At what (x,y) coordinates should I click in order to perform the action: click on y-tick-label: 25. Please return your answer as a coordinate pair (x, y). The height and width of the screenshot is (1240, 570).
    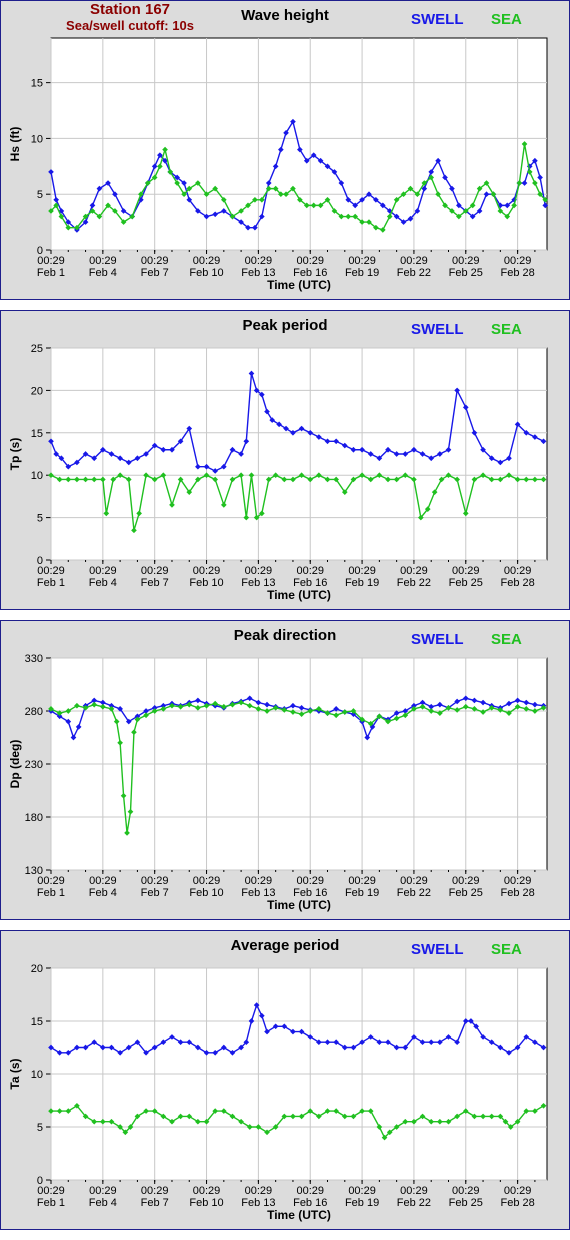
    Looking at the image, I should click on (37, 349).